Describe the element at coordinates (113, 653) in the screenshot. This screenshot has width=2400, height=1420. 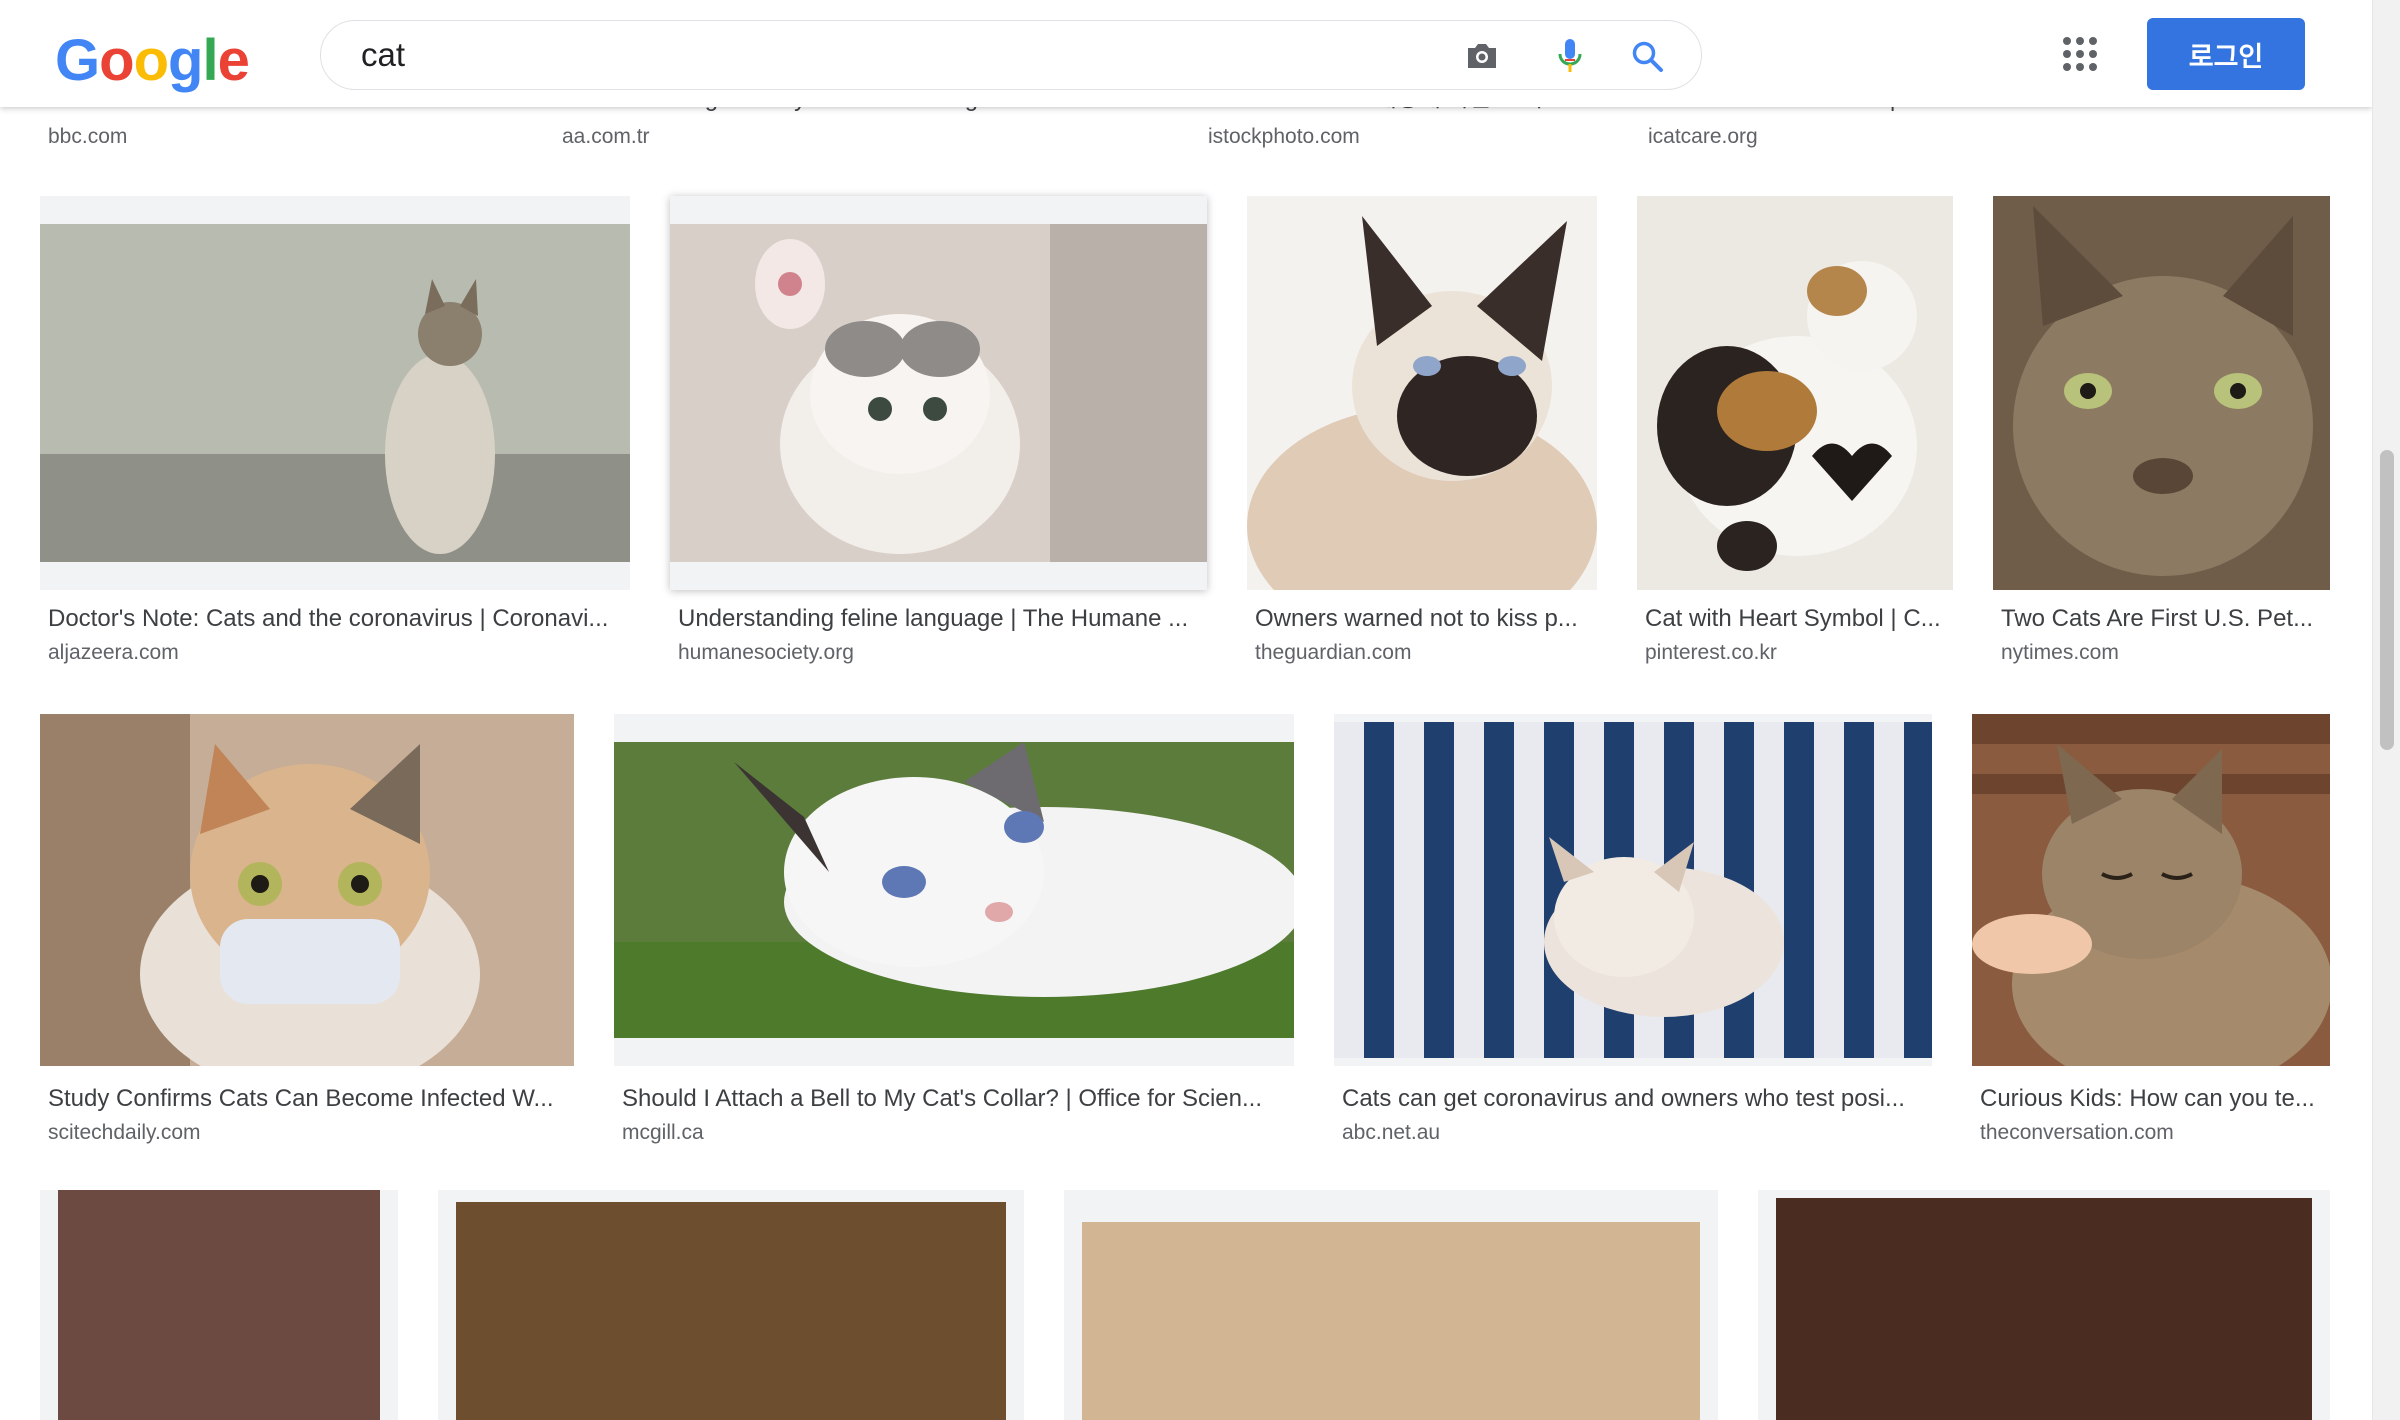
I see `result-source: aljazeera.com` at that location.